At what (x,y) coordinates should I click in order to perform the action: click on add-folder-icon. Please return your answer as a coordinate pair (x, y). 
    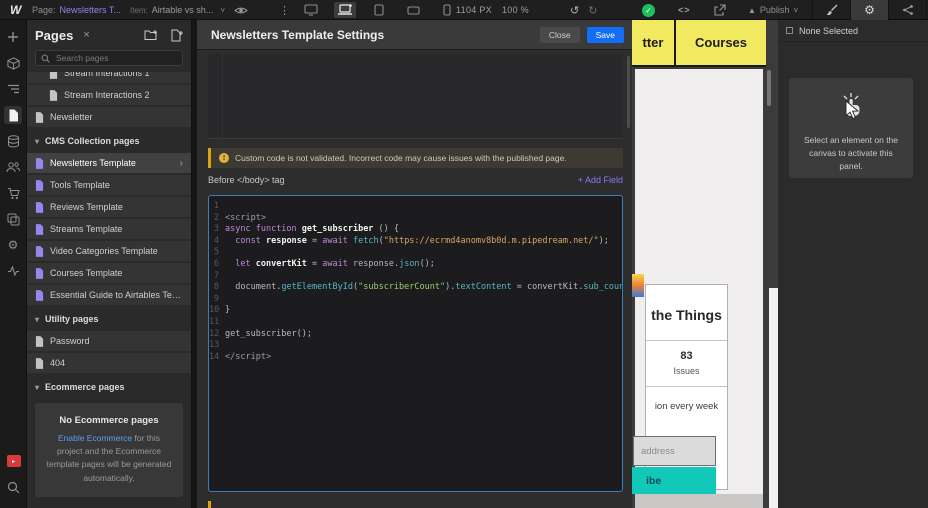
    Looking at the image, I should click on (151, 35).